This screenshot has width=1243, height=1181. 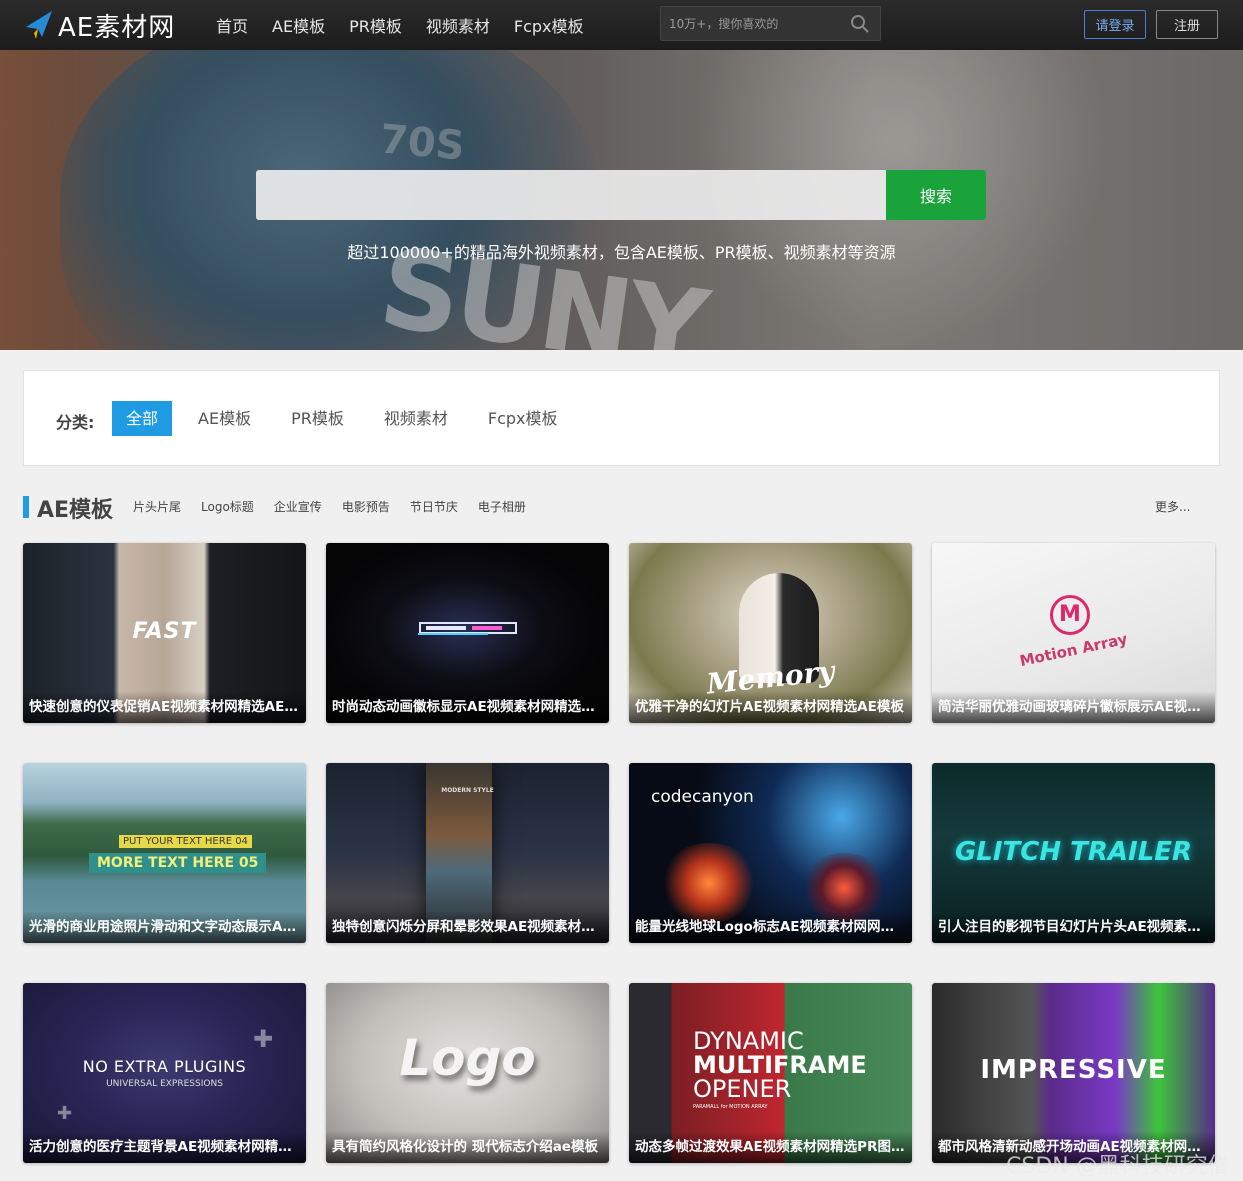 I want to click on text-tag-large: MORE TEXT HERE 05, so click(x=178, y=863).